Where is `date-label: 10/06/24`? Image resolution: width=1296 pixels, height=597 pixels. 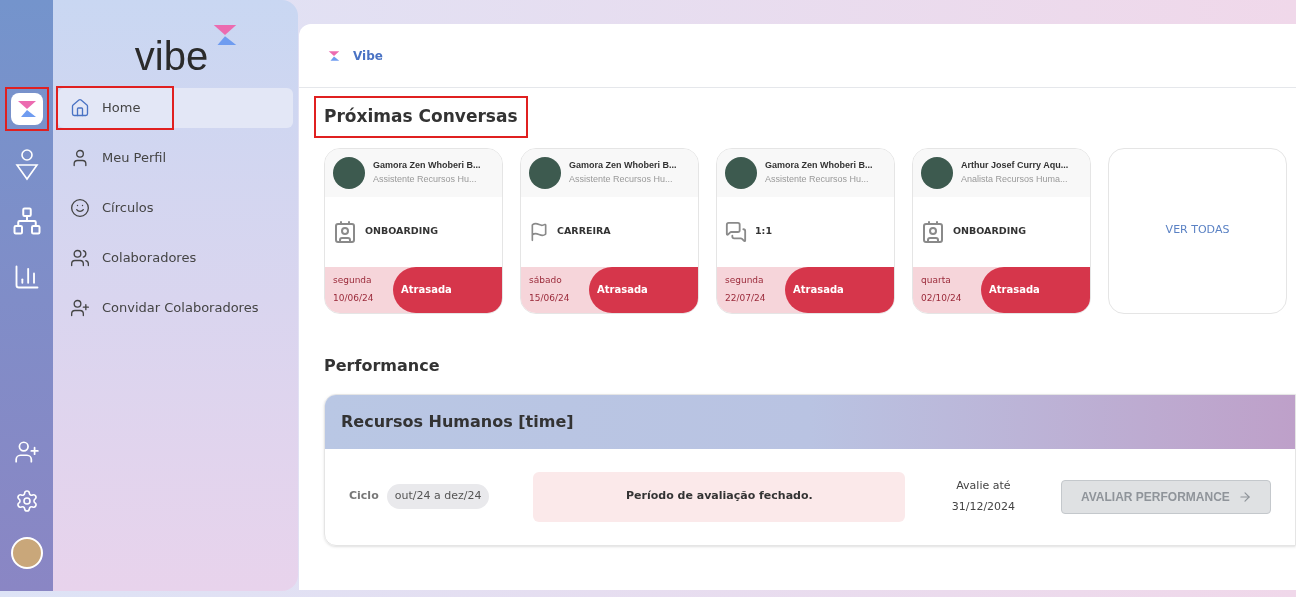
date-label: 10/06/24 is located at coordinates (354, 298).